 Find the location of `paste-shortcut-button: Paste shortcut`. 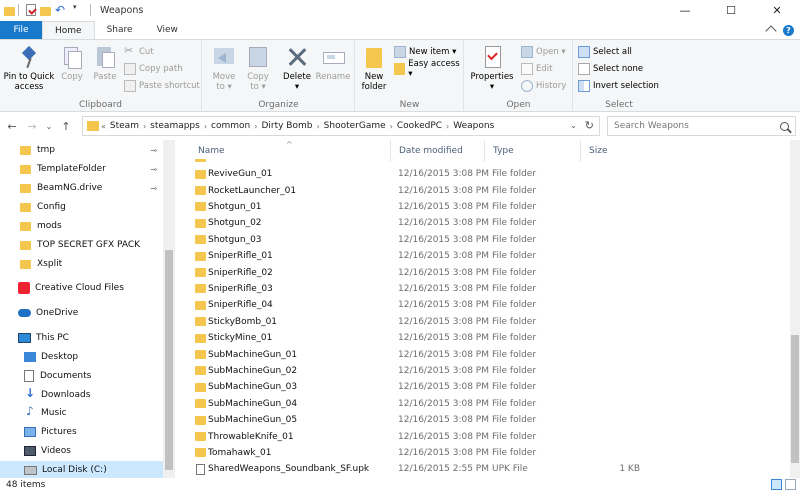

paste-shortcut-button: Paste shortcut is located at coordinates (162, 86).